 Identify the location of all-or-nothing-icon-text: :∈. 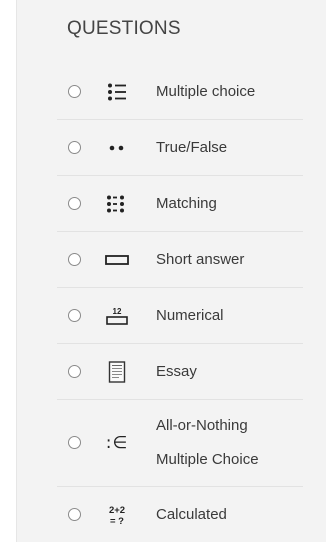
(117, 443).